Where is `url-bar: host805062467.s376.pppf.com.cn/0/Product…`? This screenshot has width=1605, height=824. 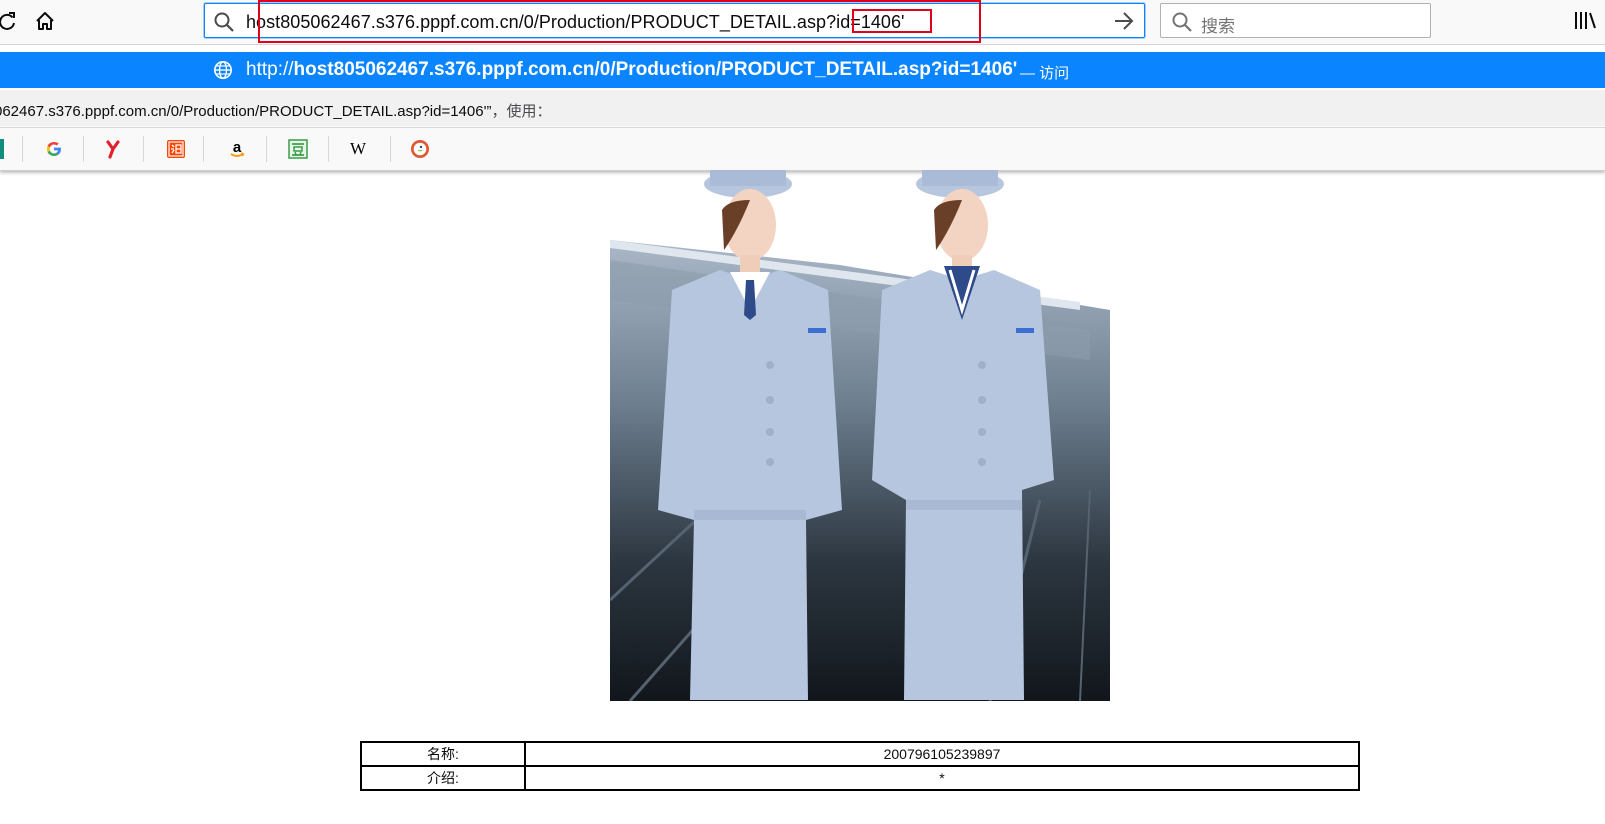 url-bar: host805062467.s376.pppf.com.cn/0/Product… is located at coordinates (674, 21).